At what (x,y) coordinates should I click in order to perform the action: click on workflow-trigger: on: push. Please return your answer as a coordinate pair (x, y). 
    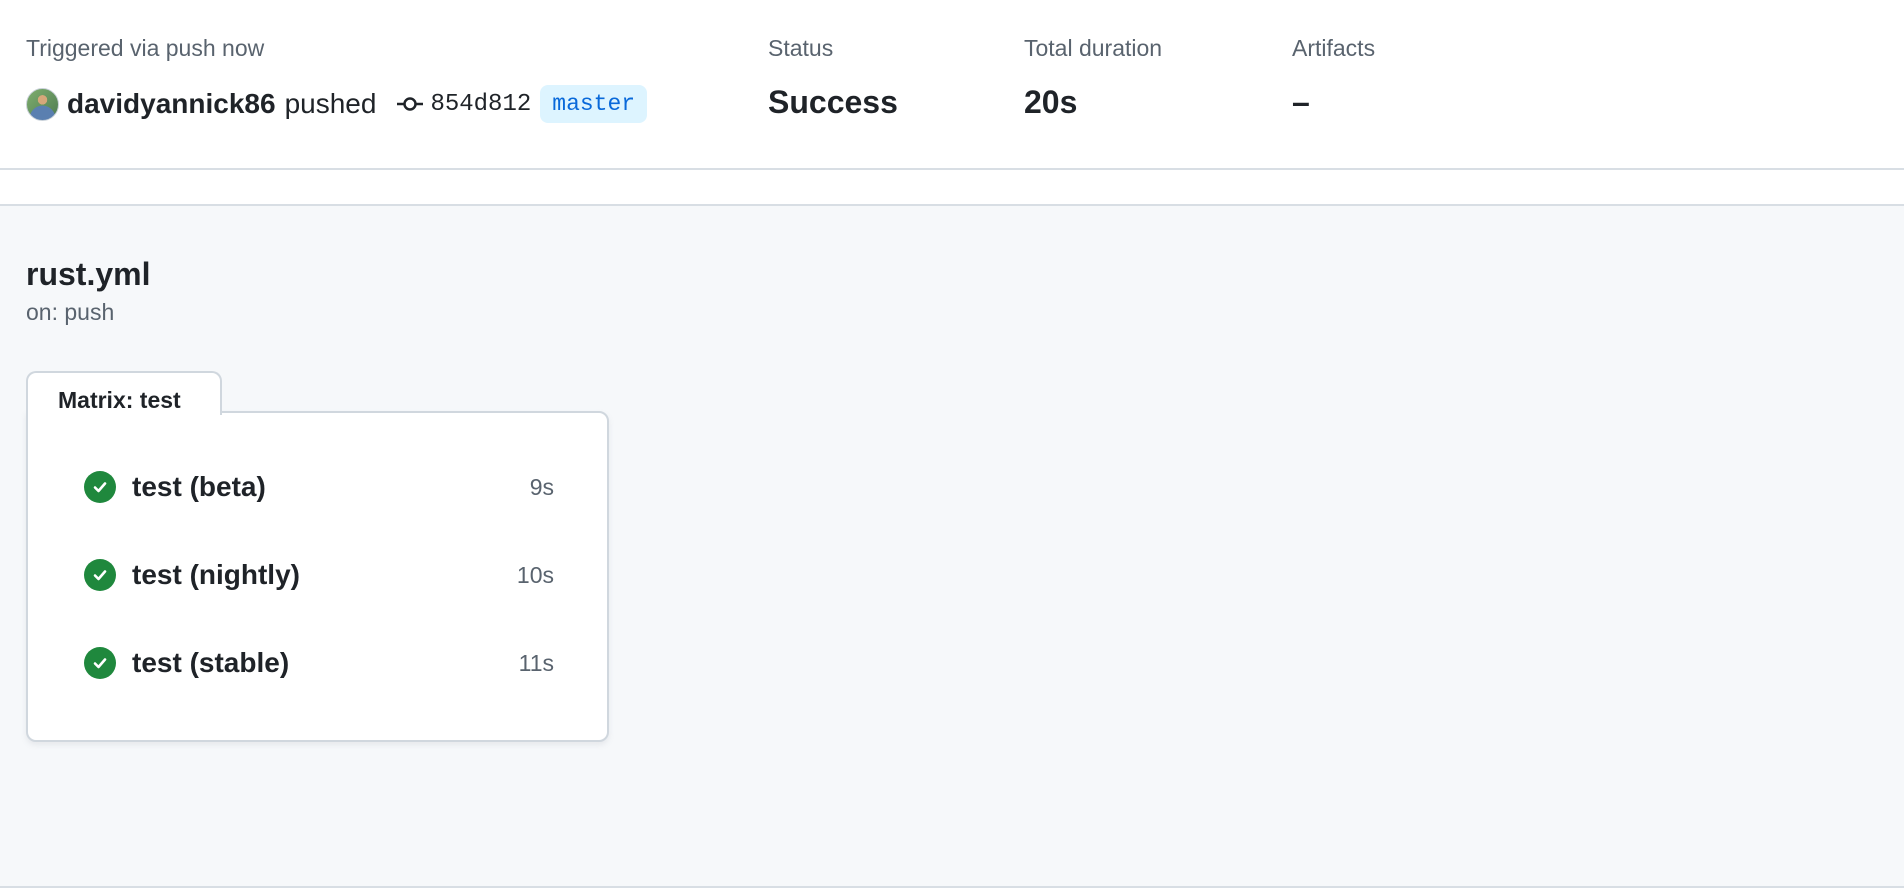
    Looking at the image, I should click on (70, 312).